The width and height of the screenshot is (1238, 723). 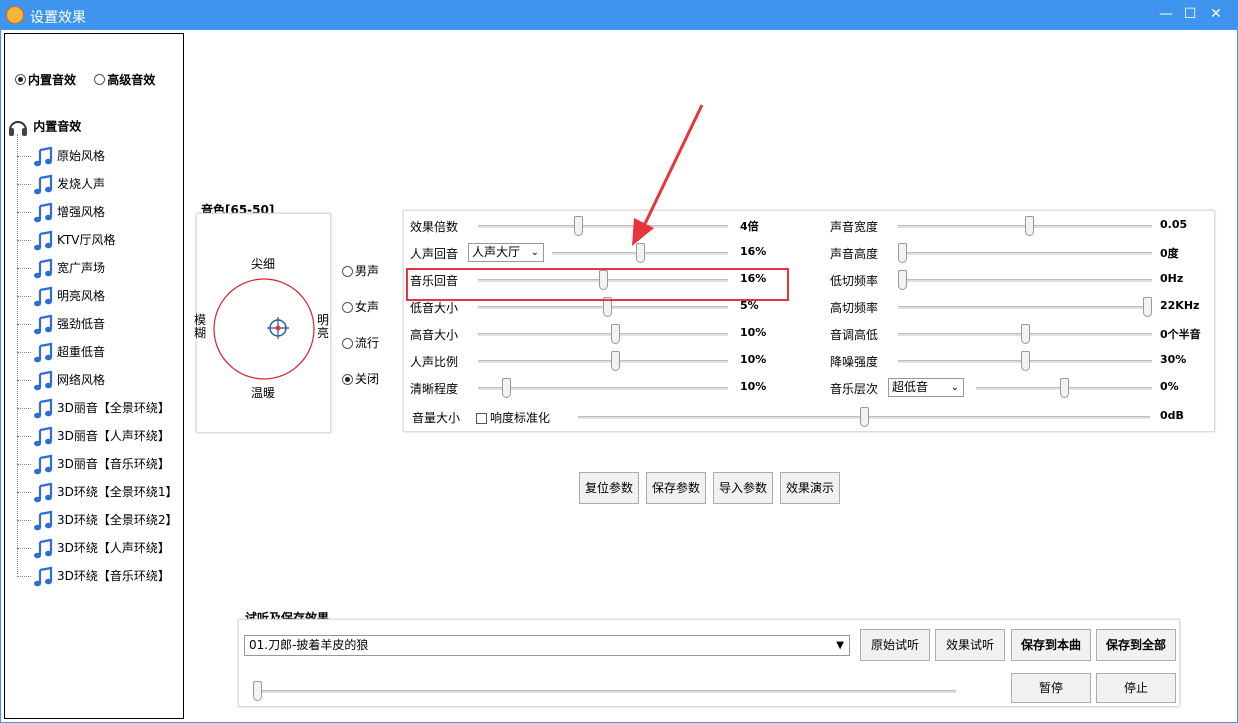 I want to click on preset-item: 网络风格, so click(x=99, y=380).